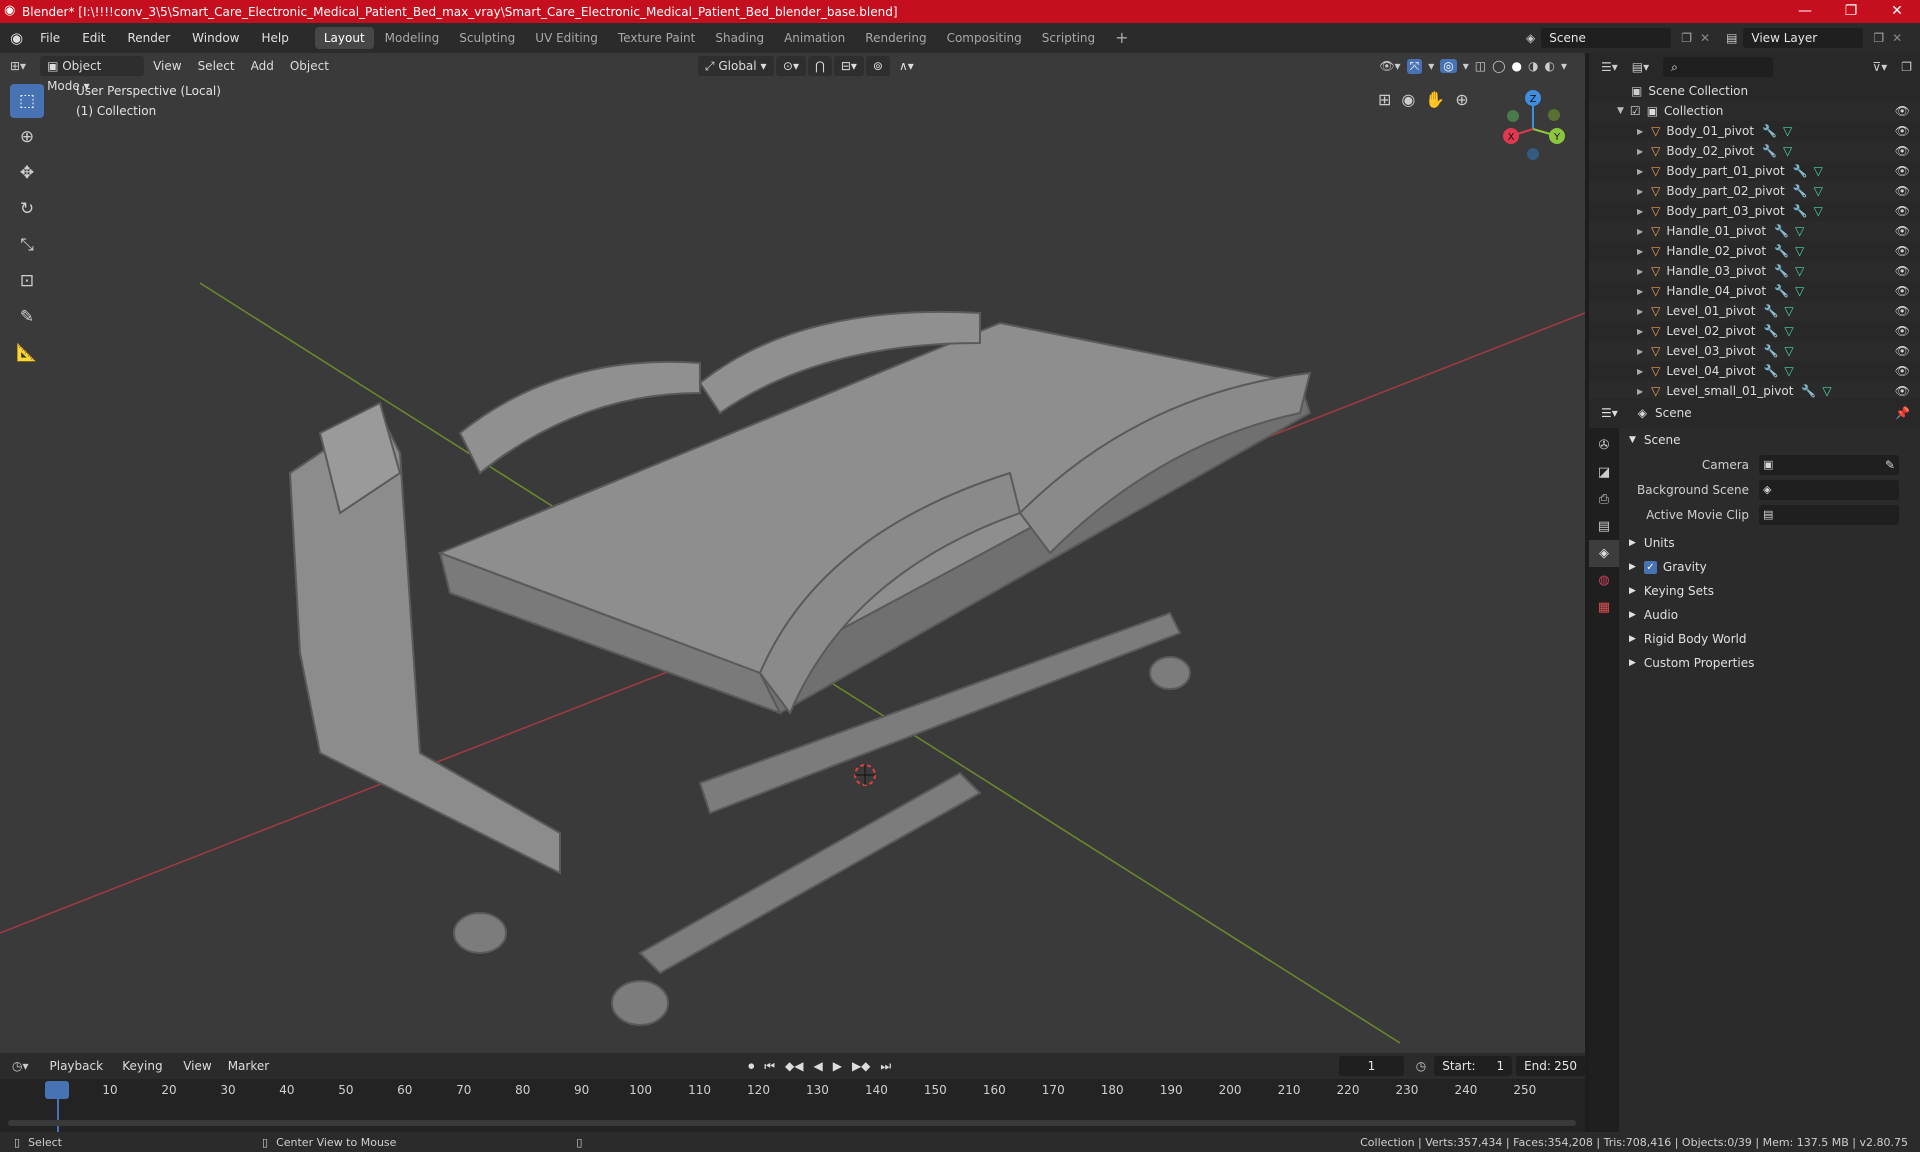 The height and width of the screenshot is (1152, 1920). What do you see at coordinates (1473, 1066) in the screenshot?
I see `start-frame-field: Start: 1` at bounding box center [1473, 1066].